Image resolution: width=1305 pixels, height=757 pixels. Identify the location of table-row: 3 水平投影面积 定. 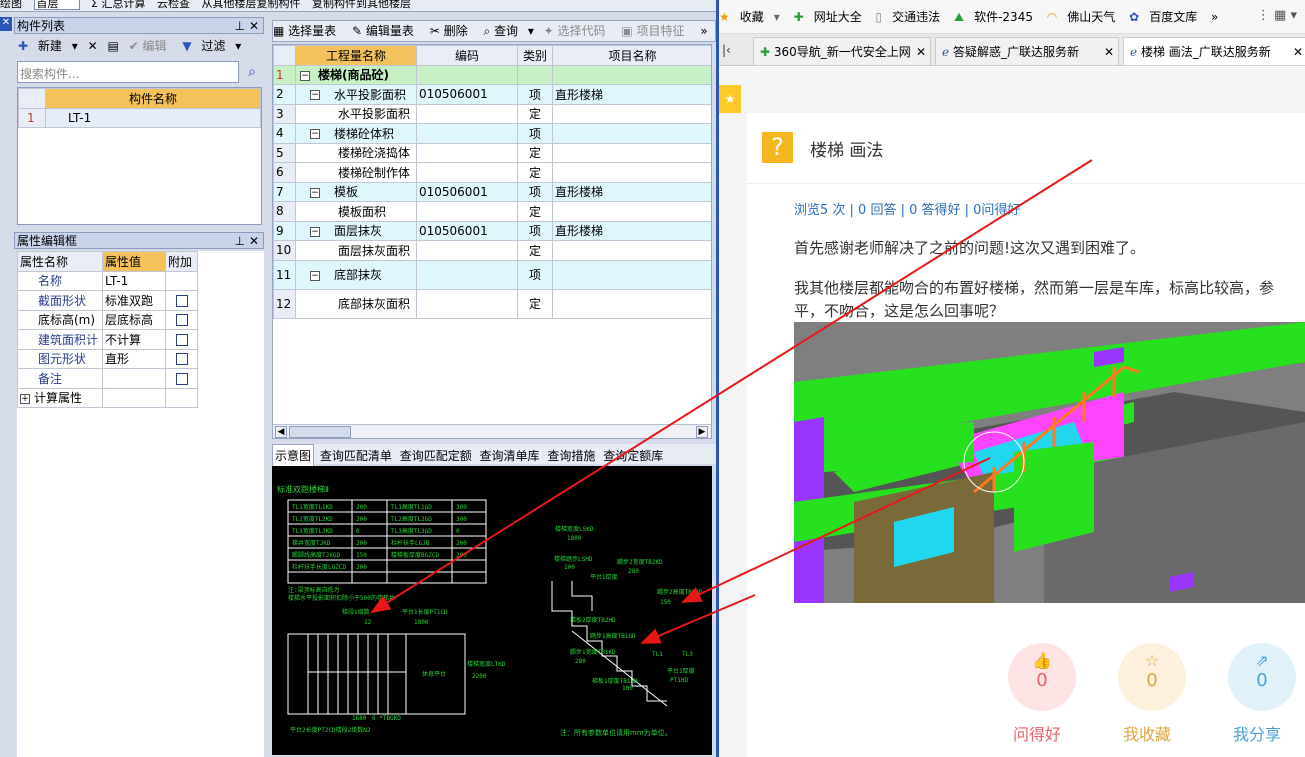
(492, 113).